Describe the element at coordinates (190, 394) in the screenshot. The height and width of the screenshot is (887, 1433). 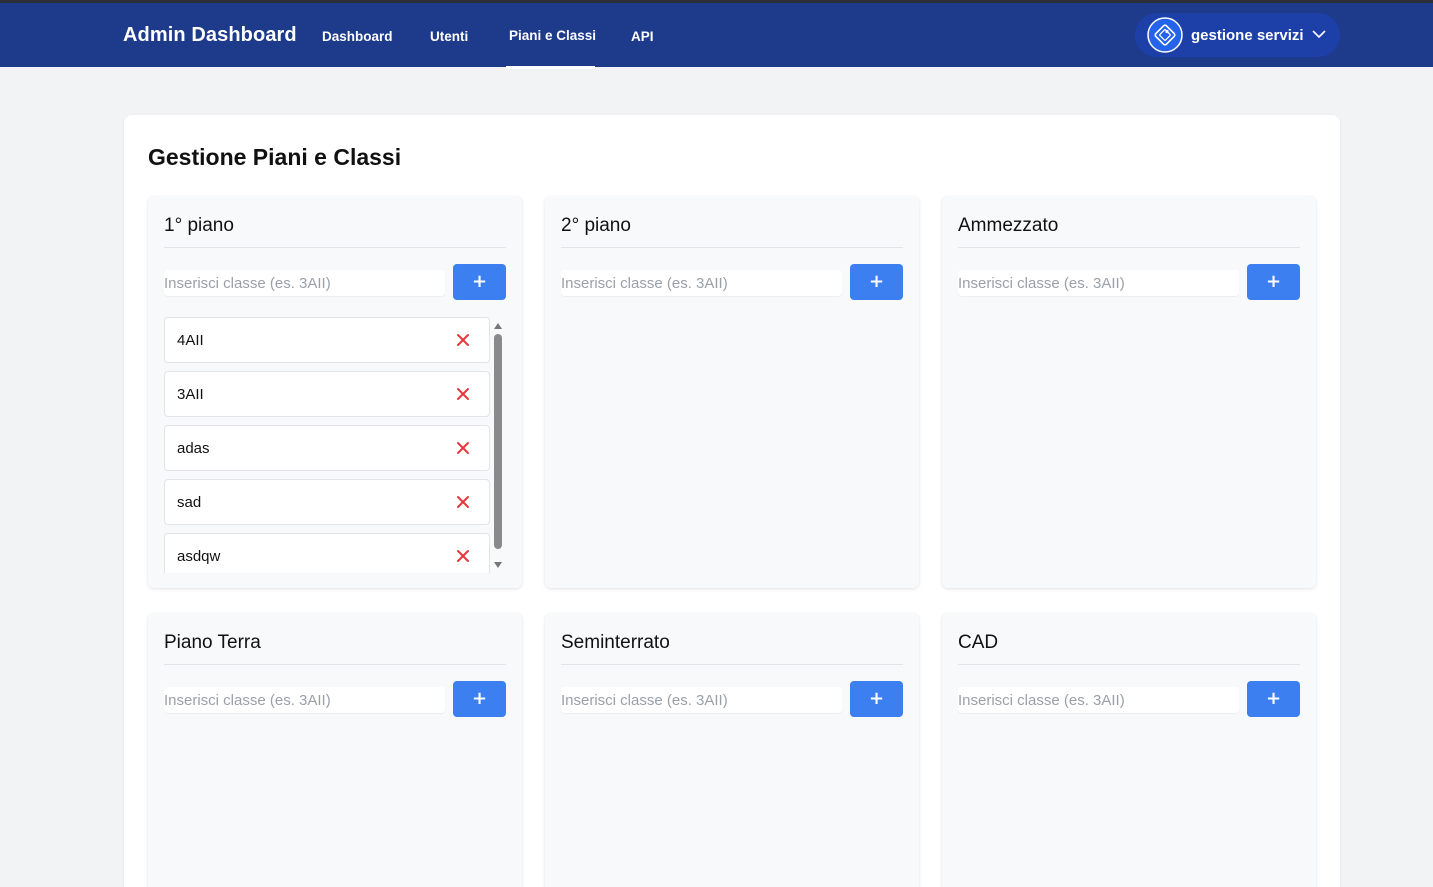
I see `class-name: 3AII` at that location.